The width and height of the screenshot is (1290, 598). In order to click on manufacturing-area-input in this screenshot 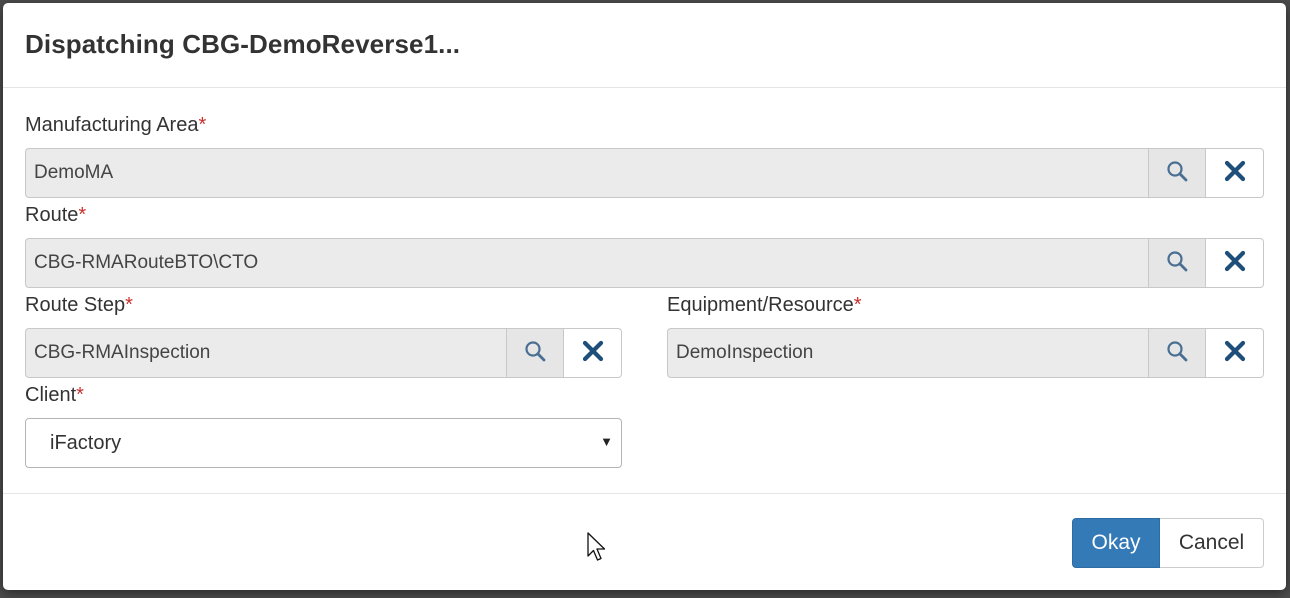, I will do `click(586, 173)`.